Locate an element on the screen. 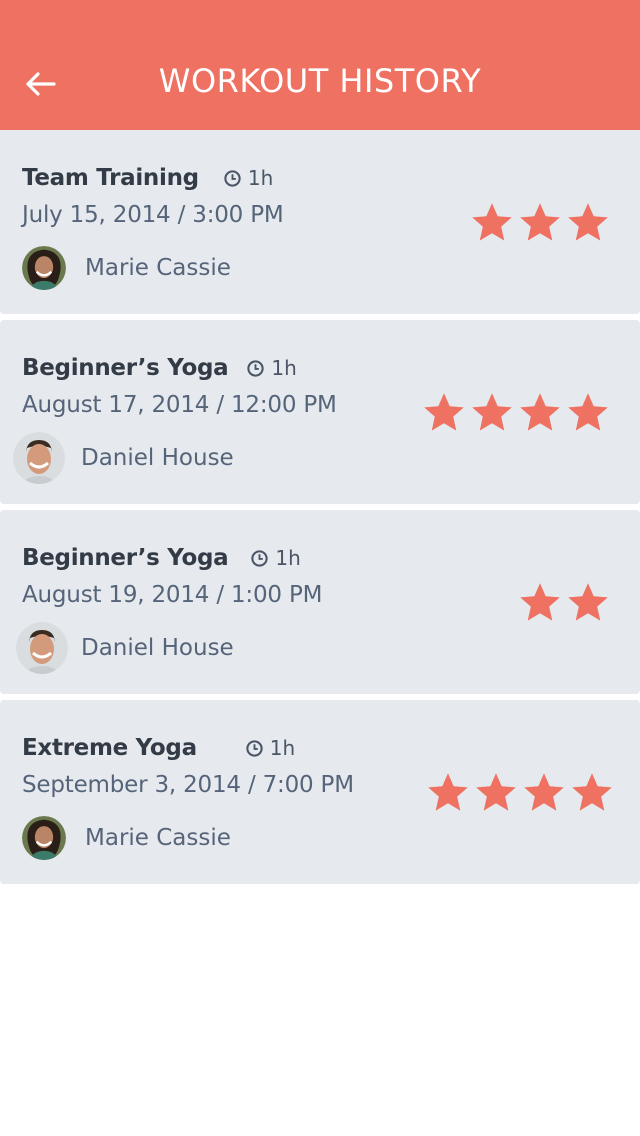 This screenshot has height=1136, width=640. app-header: WORKOUT HISTORY is located at coordinates (320, 65).